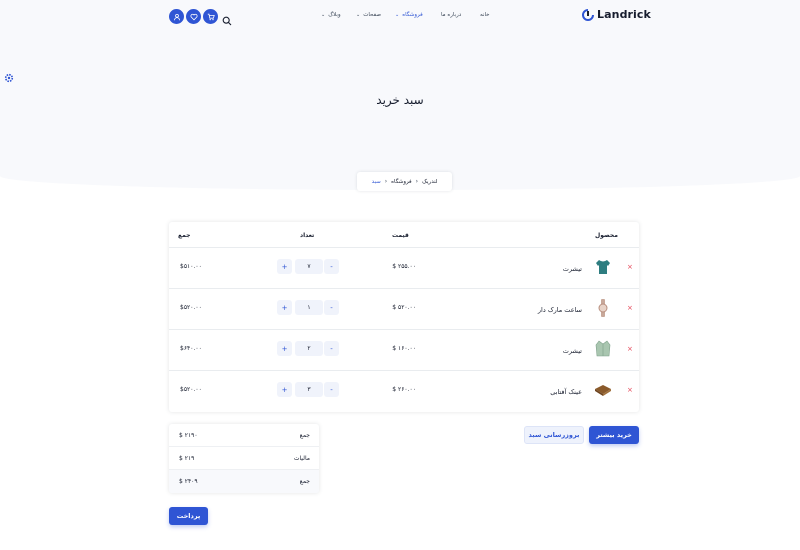  What do you see at coordinates (376, 181) in the screenshot?
I see `breadcrumb-current: سبد` at bounding box center [376, 181].